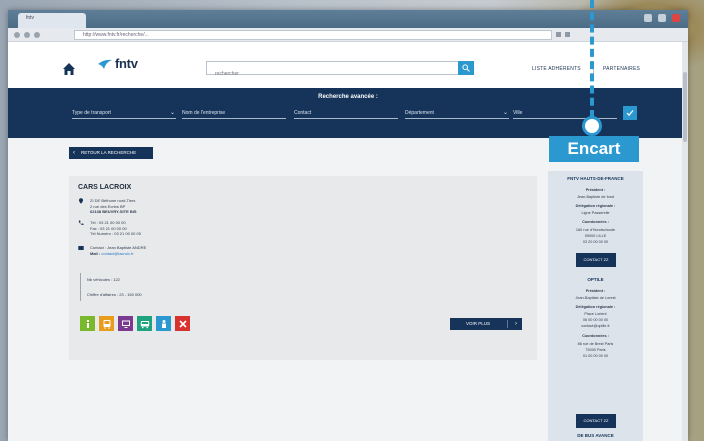 This screenshot has width=704, height=441. Describe the element at coordinates (30, 18) in the screenshot. I see `browser-tab-title: fntv` at that location.